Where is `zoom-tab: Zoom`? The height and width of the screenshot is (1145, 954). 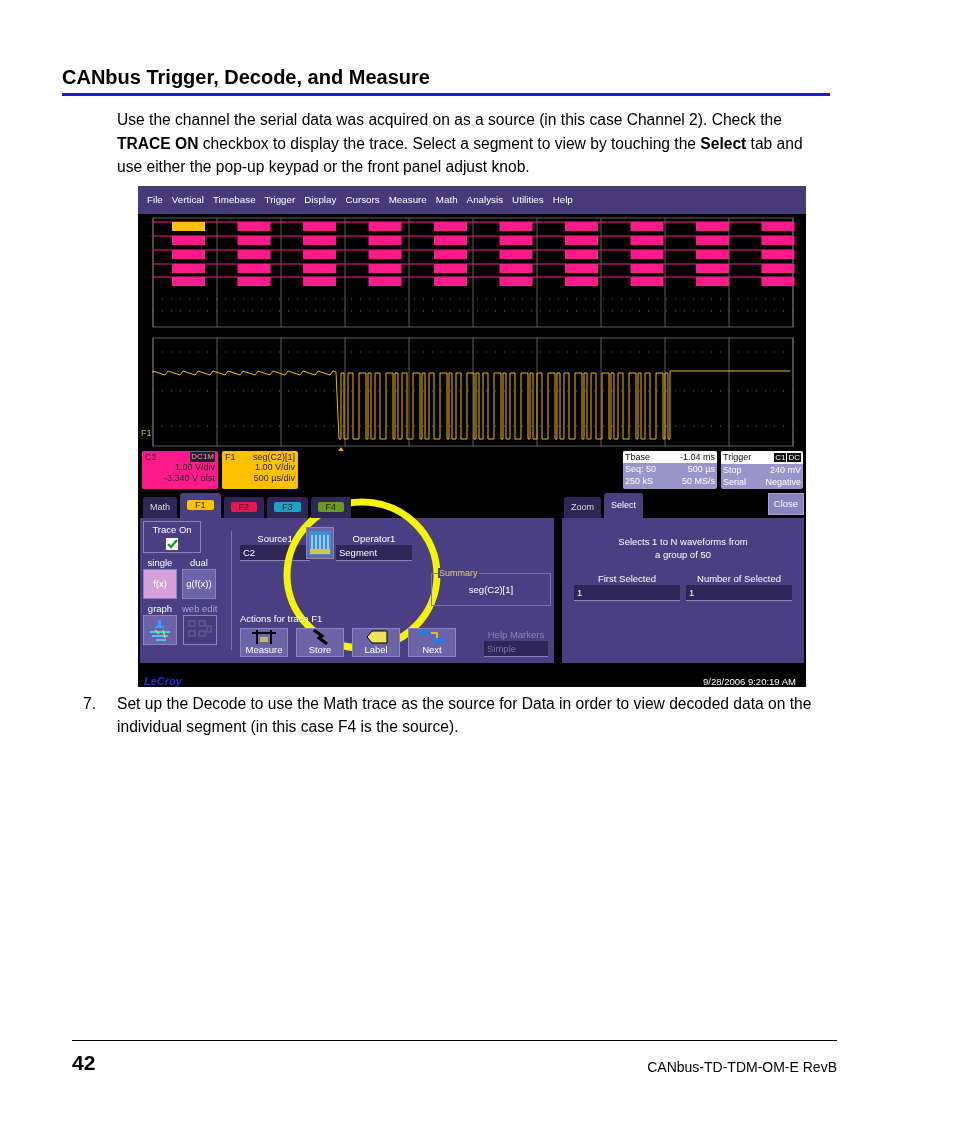
zoom-tab: Zoom is located at coordinates (582, 507).